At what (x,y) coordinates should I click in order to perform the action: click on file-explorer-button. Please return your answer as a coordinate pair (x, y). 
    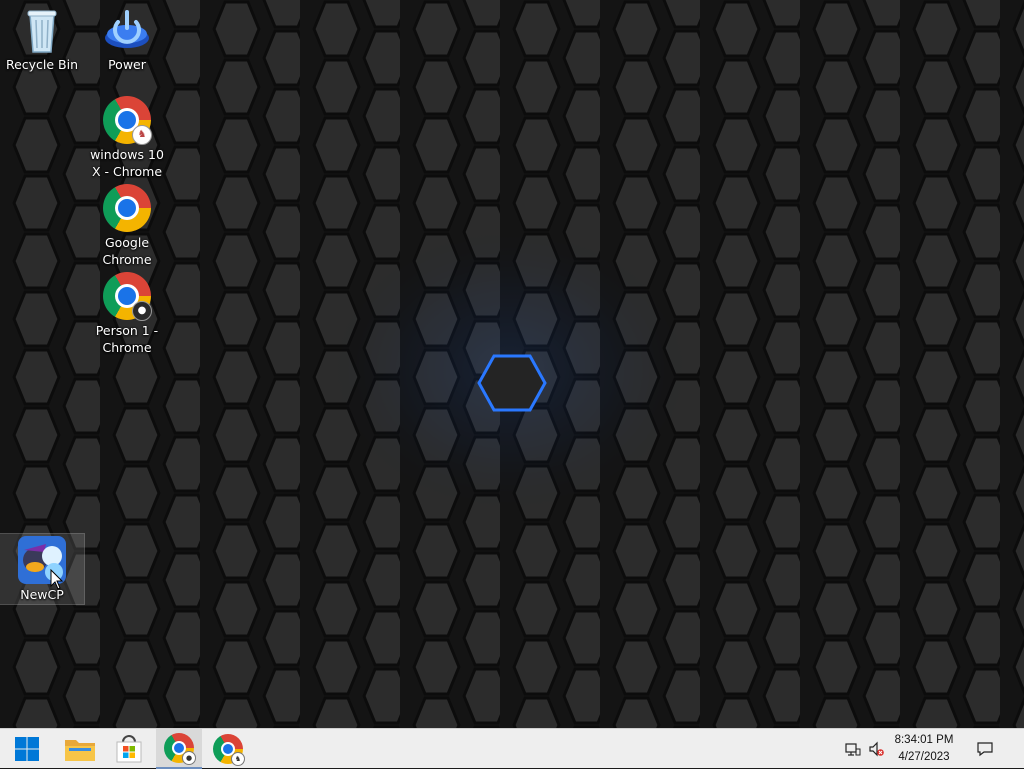
    Looking at the image, I should click on (80, 749).